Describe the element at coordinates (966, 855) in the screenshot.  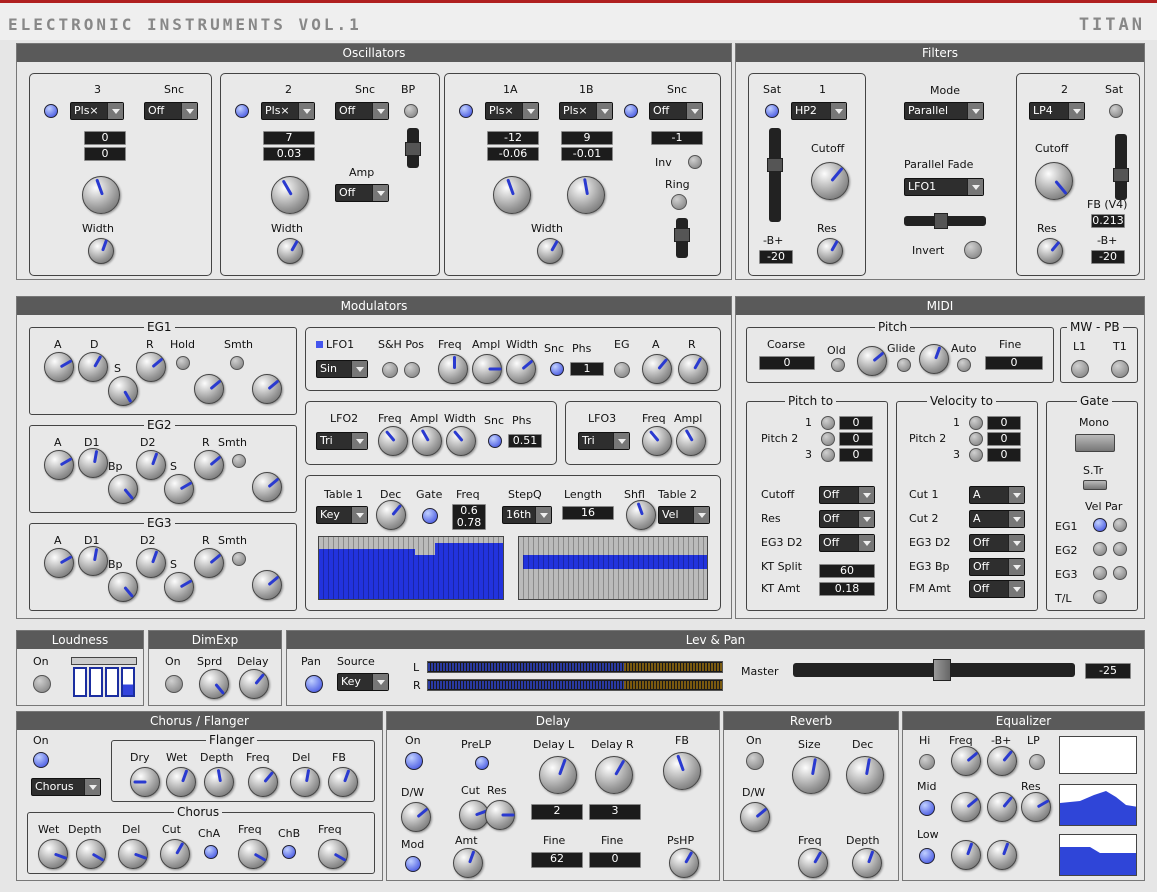
I see `eq-low-freq-knob` at that location.